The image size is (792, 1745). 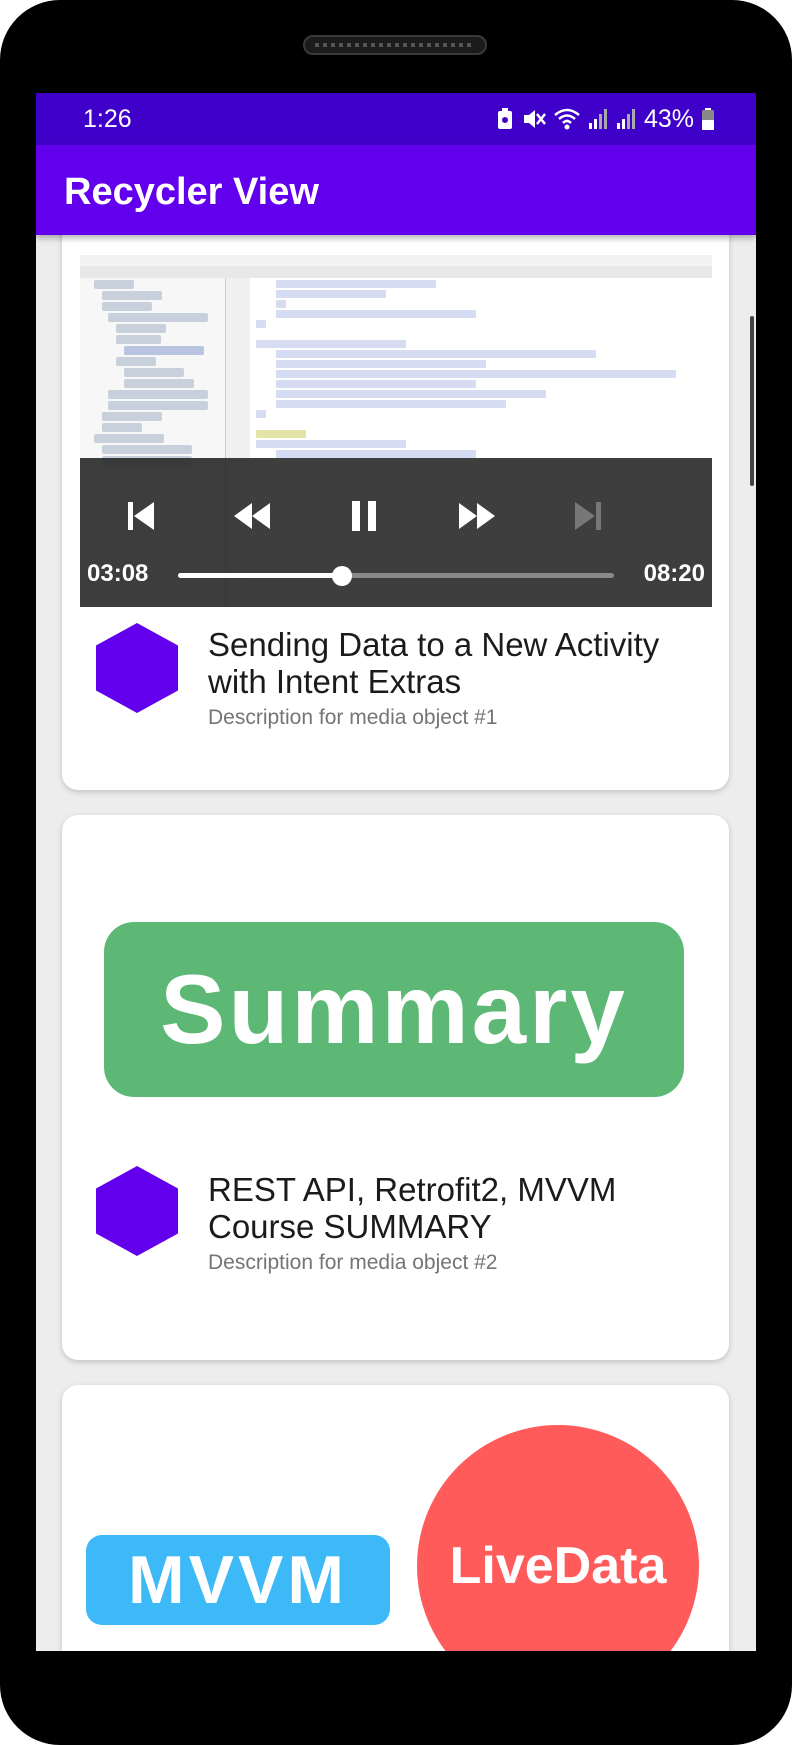 I want to click on battery-saver-icon, so click(x=504, y=118).